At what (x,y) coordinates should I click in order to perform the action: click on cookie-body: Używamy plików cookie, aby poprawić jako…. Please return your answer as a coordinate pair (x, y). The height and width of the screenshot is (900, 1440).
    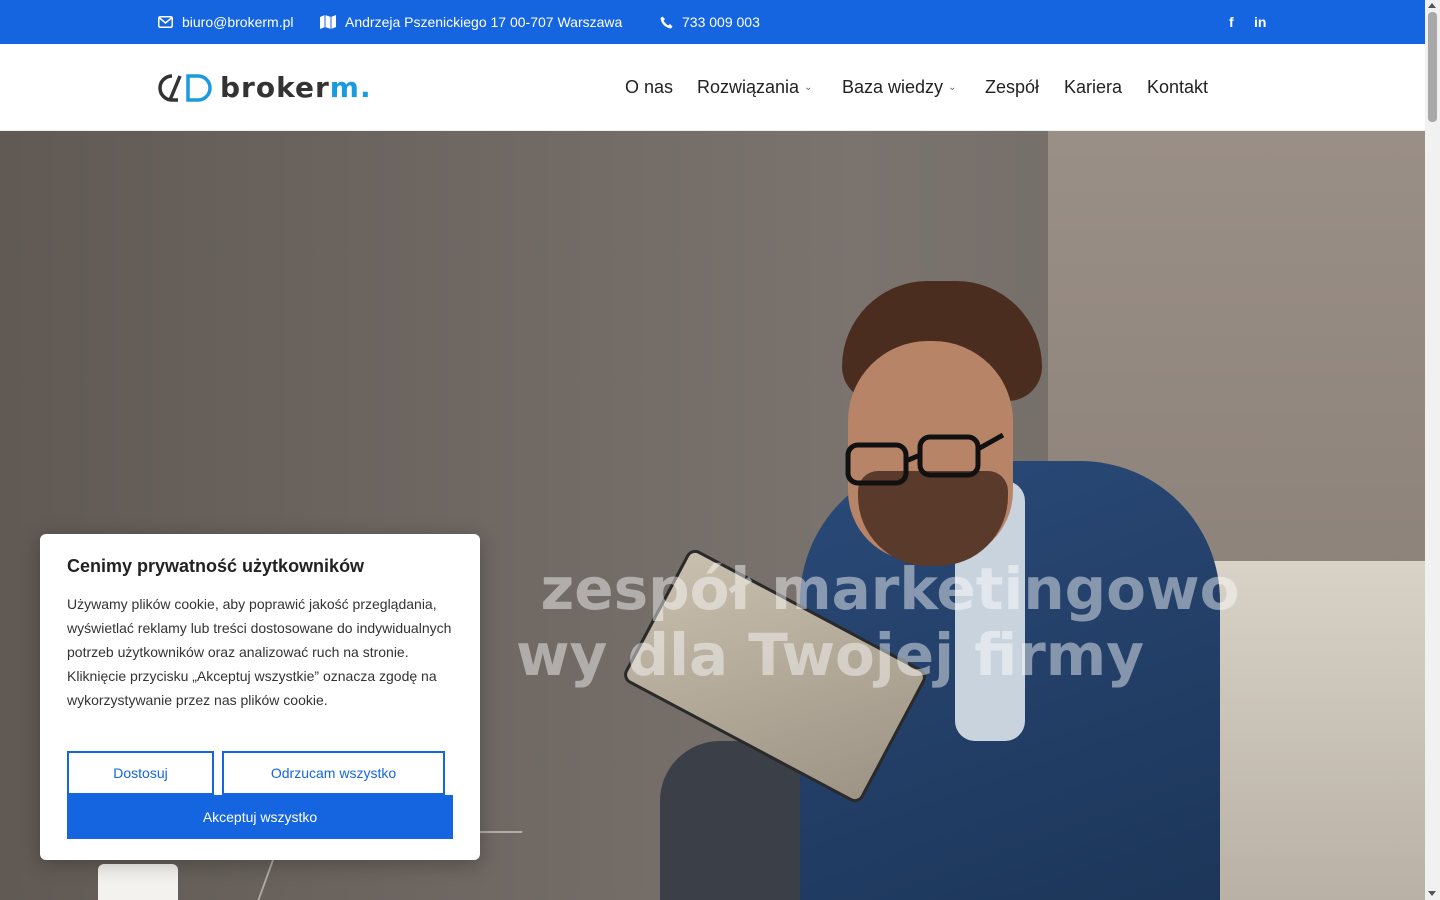
    Looking at the image, I should click on (259, 652).